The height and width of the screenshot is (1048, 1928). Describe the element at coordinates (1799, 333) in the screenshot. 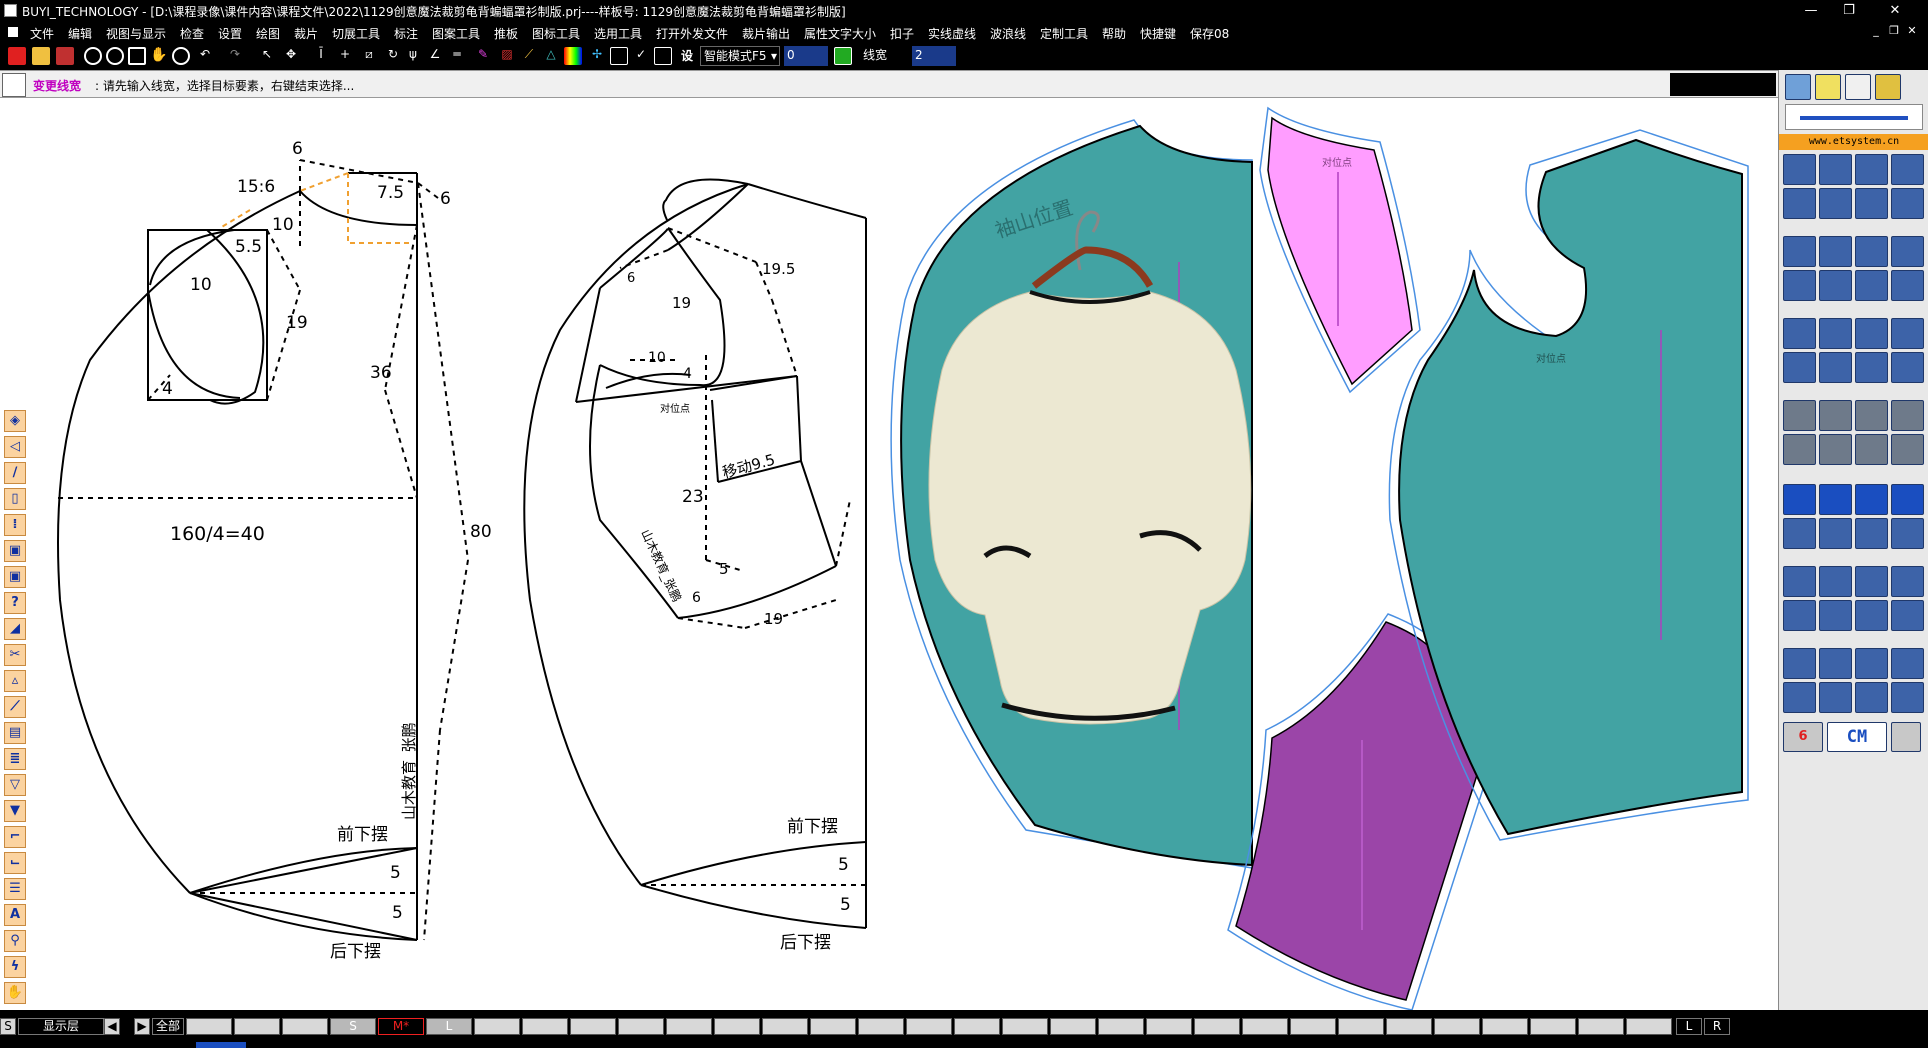

I see `sewing-machine-icon` at that location.